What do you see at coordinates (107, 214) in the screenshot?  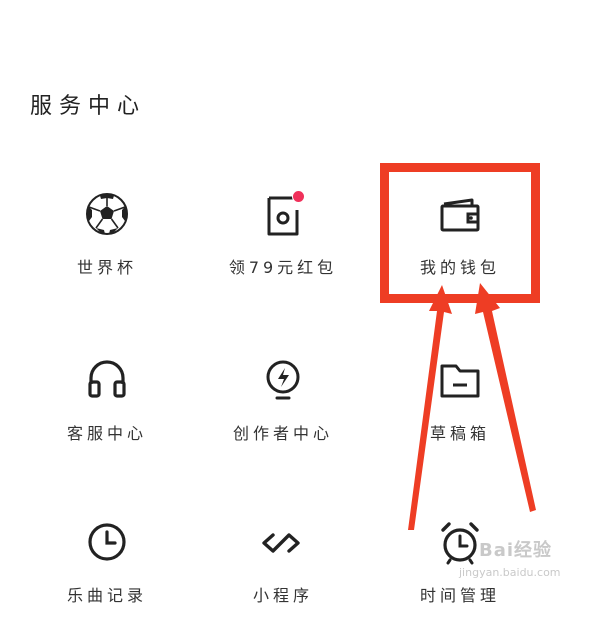 I see `soccer-ball-icon` at bounding box center [107, 214].